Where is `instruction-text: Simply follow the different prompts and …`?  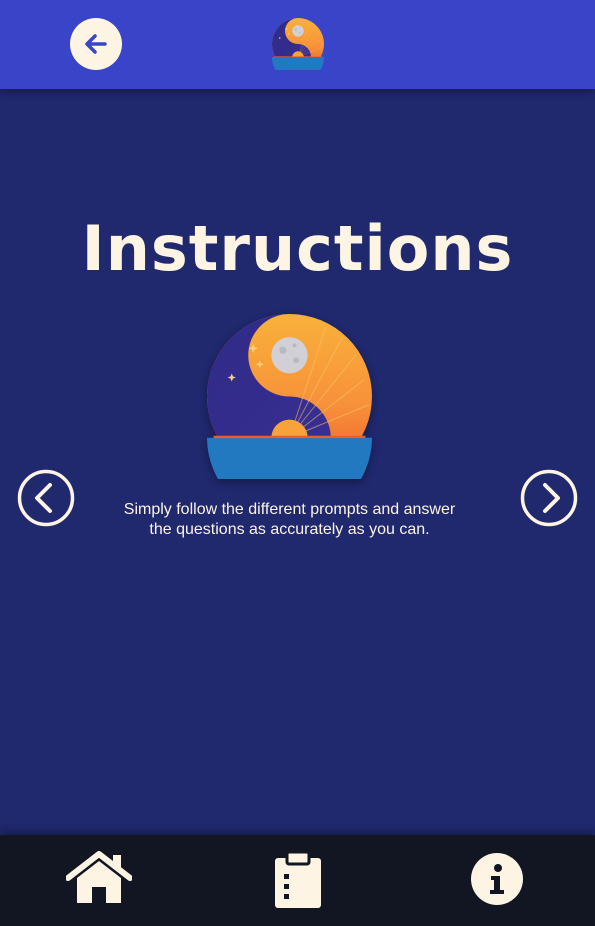
instruction-text: Simply follow the different prompts and … is located at coordinates (289, 520).